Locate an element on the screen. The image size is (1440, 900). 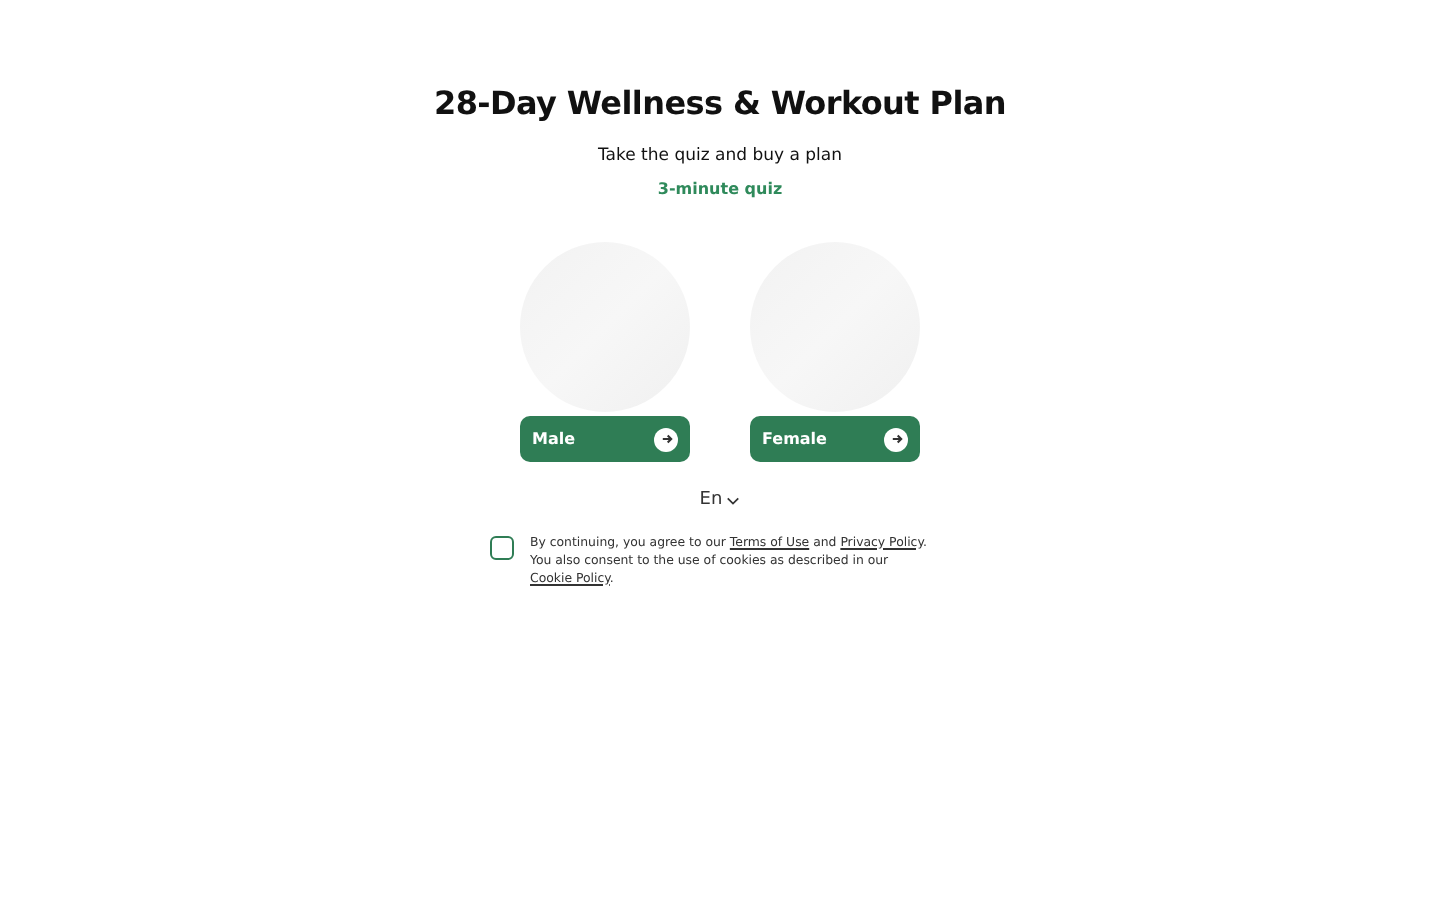
page-title: 28-Day Wellness & Workout Plan is located at coordinates (720, 104).